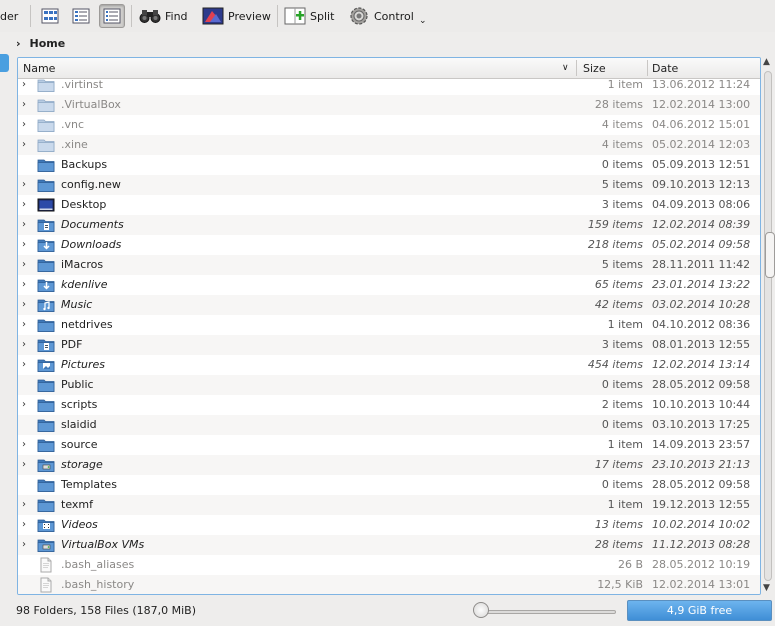 The height and width of the screenshot is (626, 775). I want to click on new-folder-button-cut: der, so click(9, 16).